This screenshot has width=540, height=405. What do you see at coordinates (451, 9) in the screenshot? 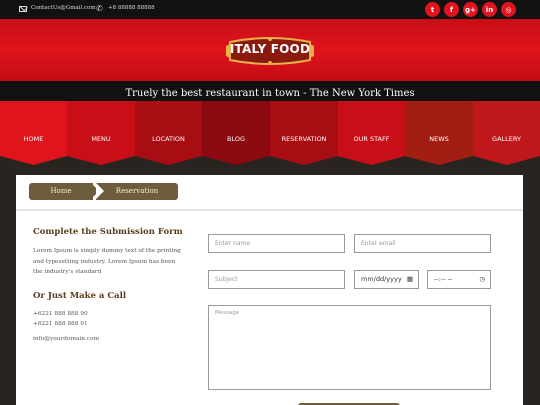
I see `facebook-icon: f` at bounding box center [451, 9].